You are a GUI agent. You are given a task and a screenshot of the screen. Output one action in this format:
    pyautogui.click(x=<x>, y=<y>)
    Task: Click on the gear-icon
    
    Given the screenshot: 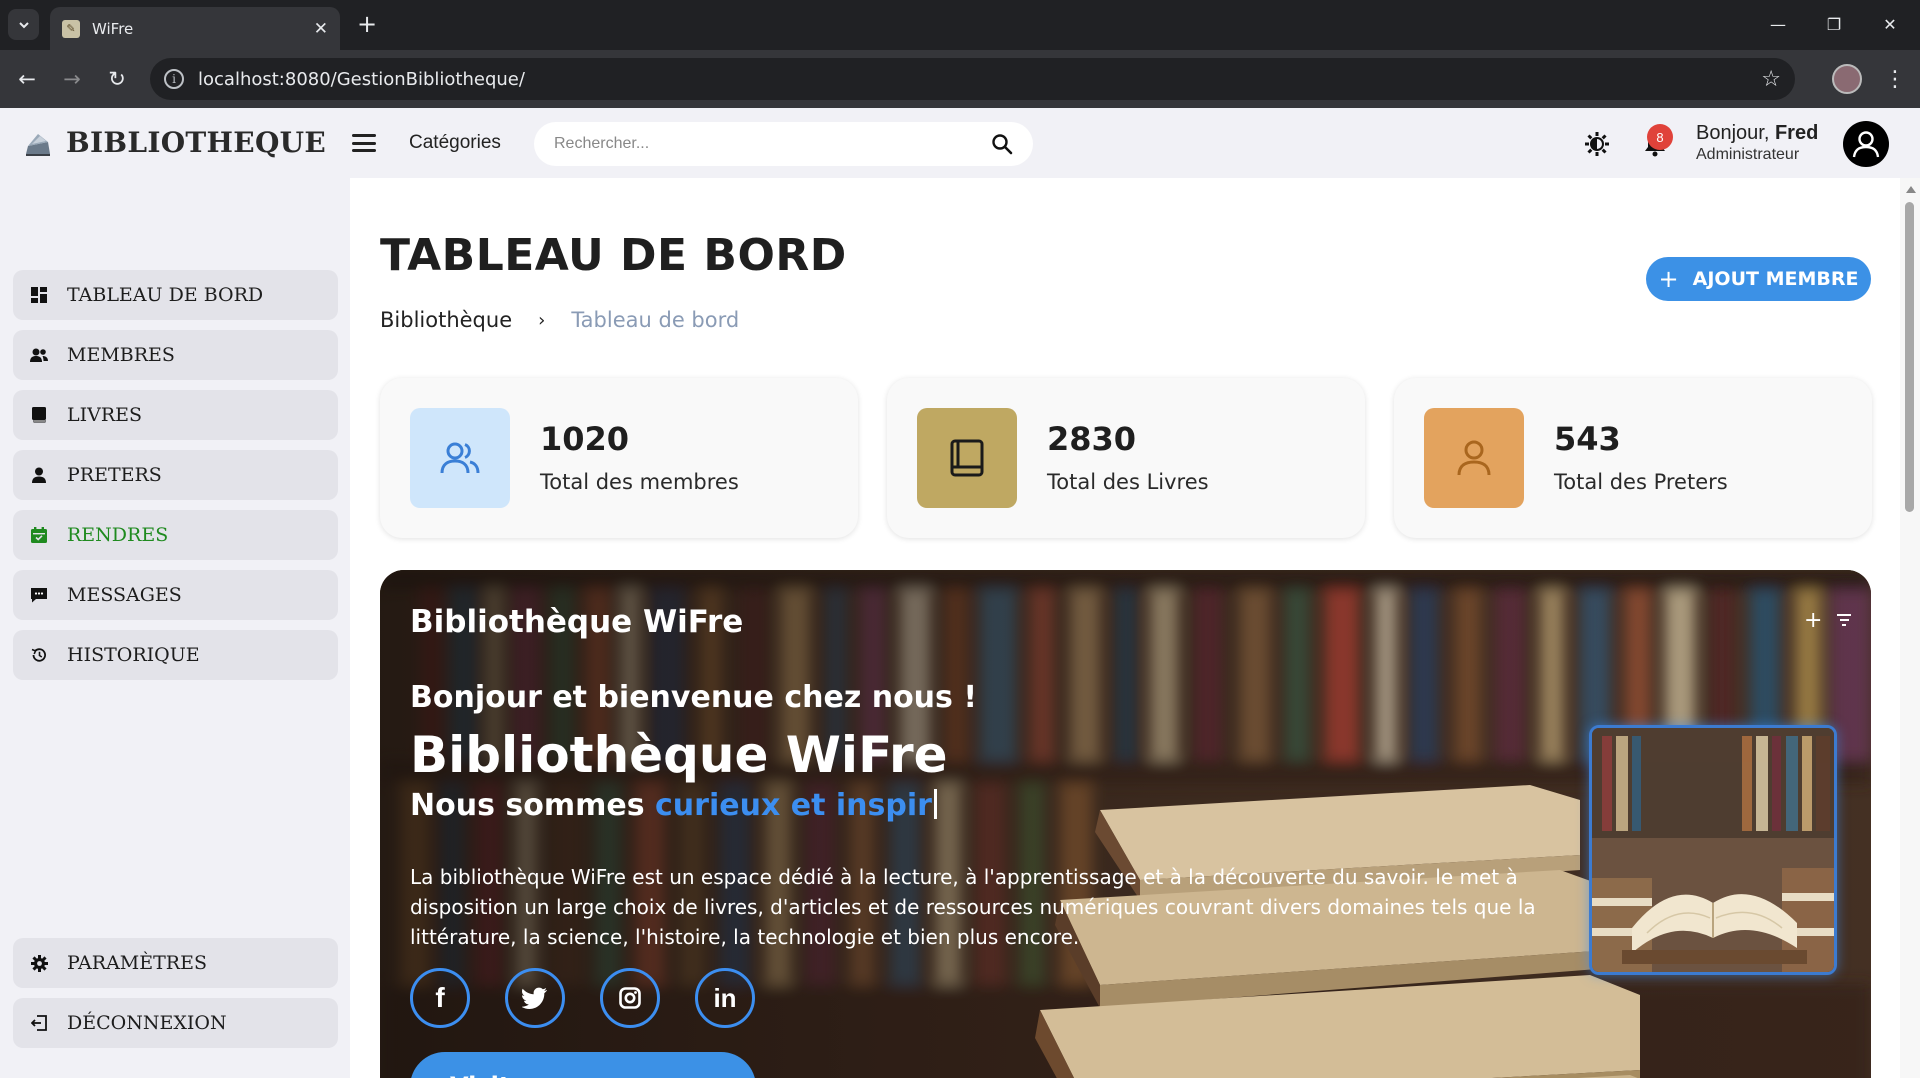 What is the action you would take?
    pyautogui.click(x=39, y=963)
    